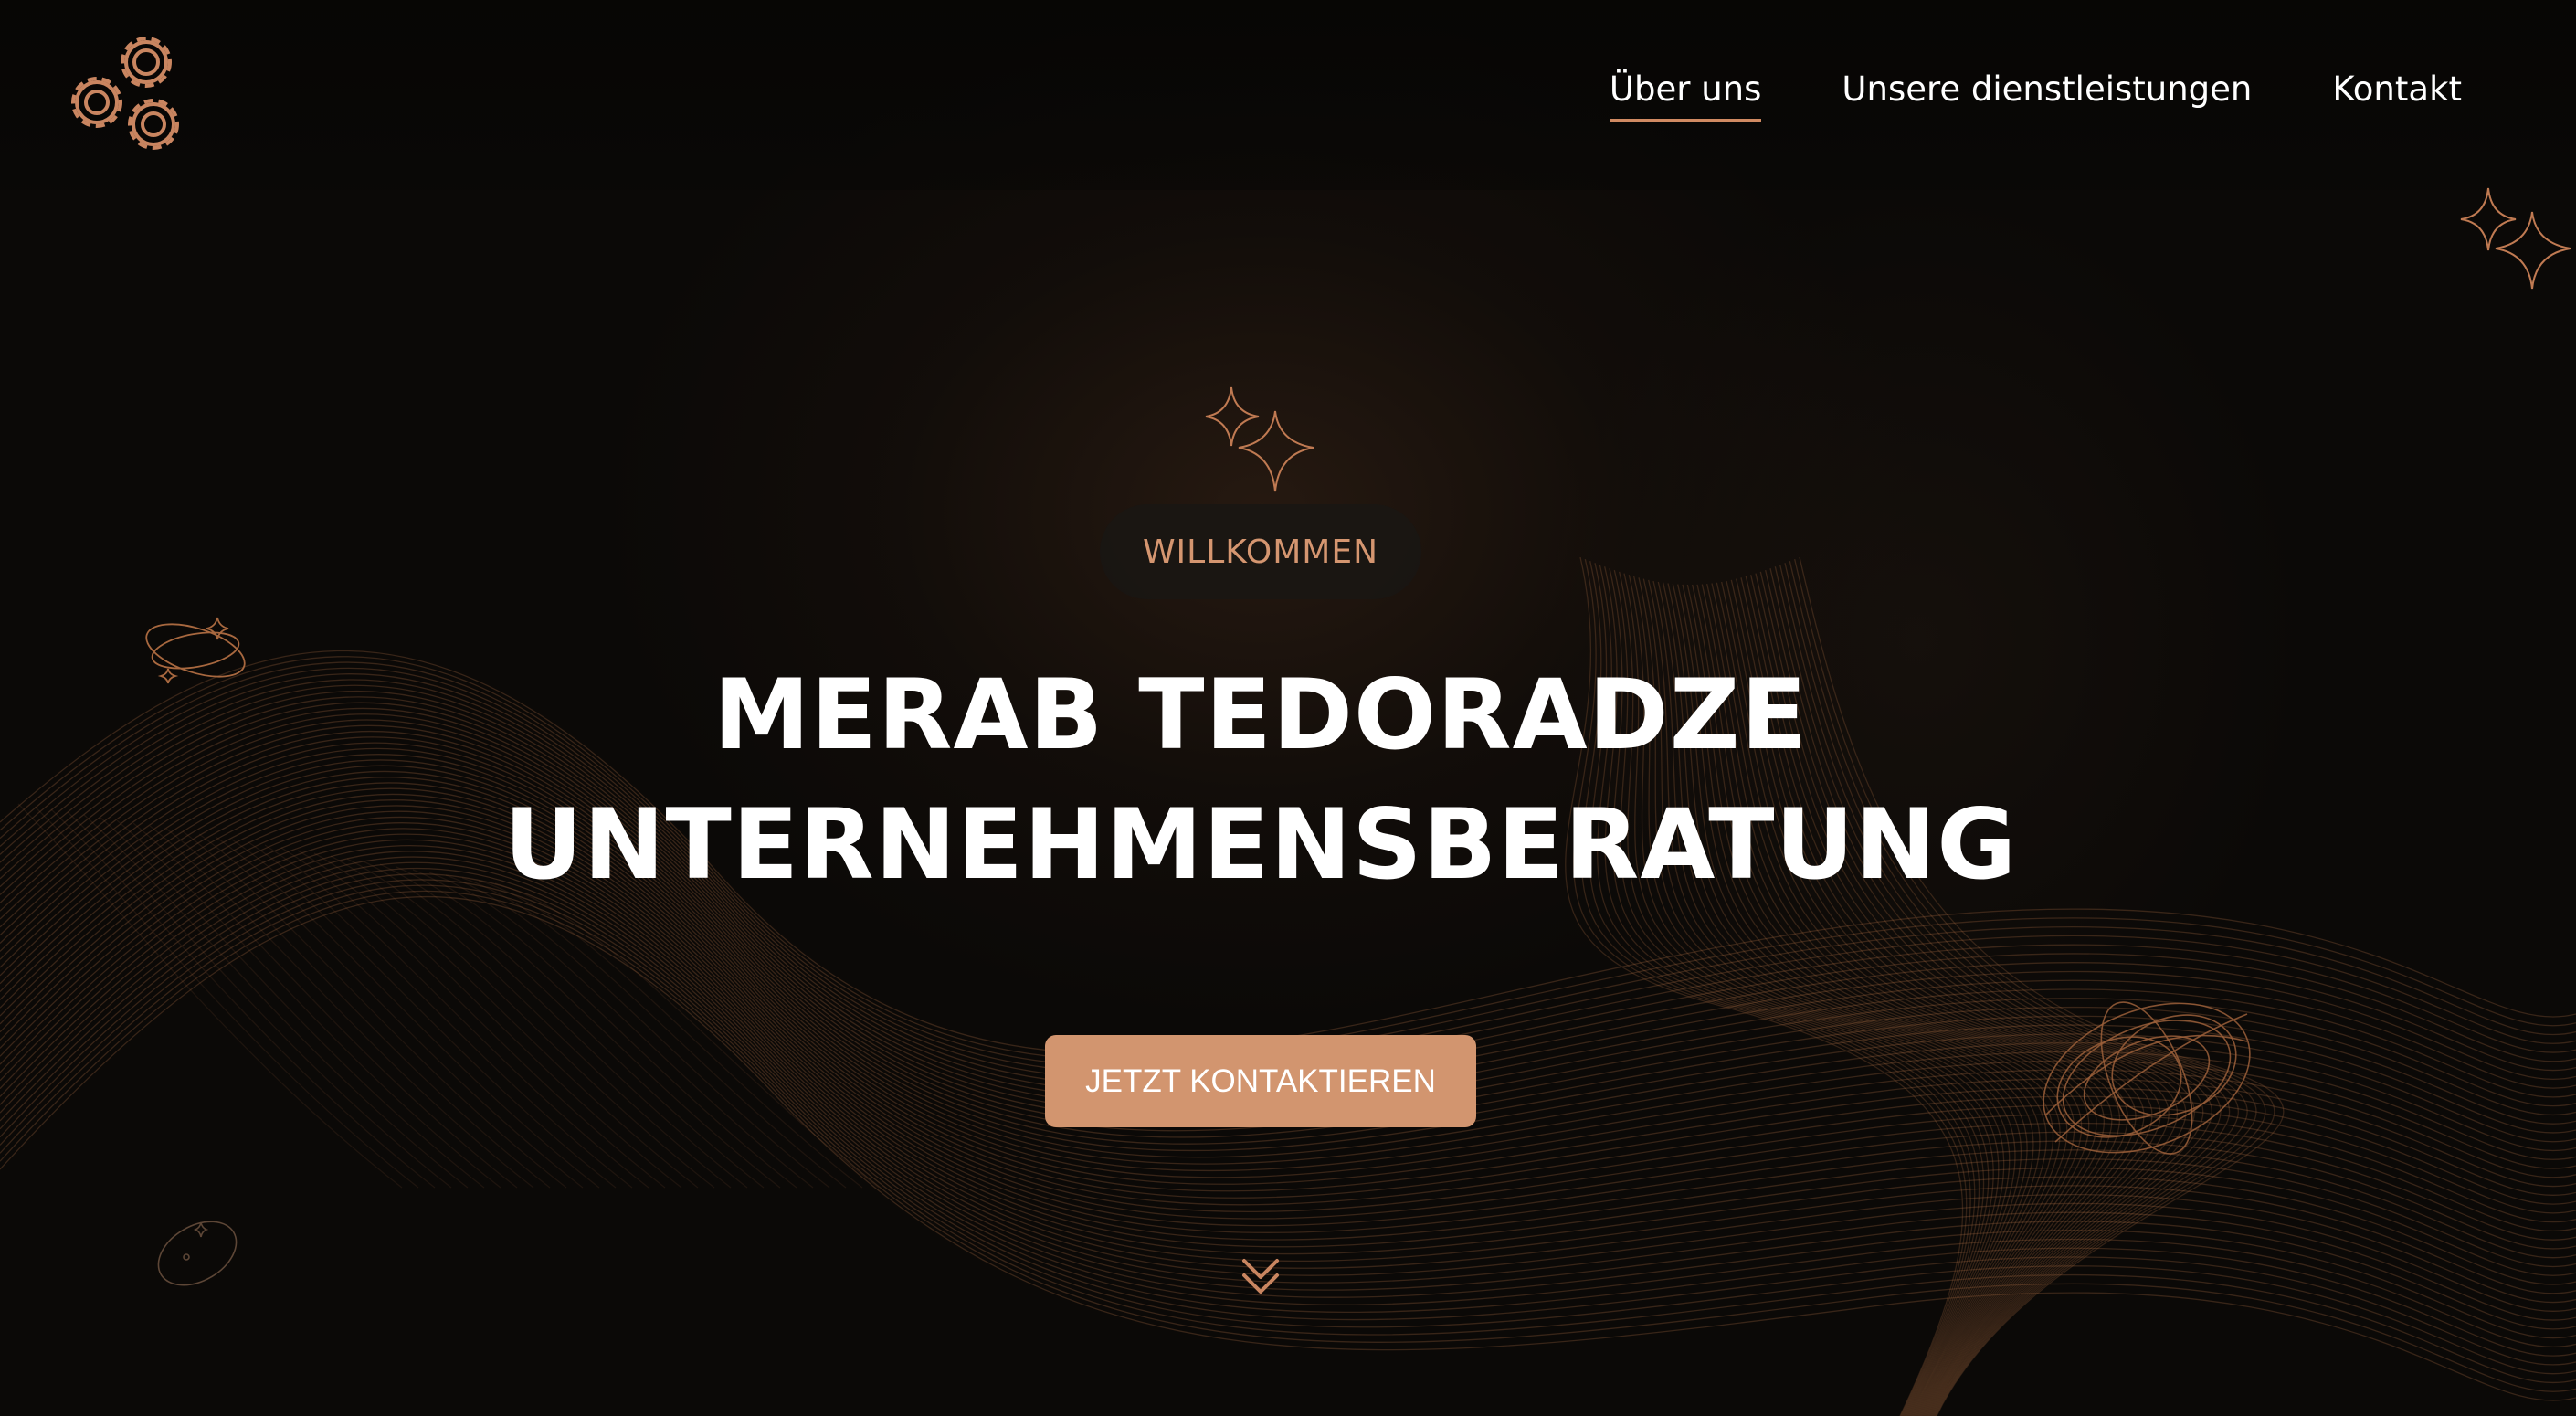  Describe the element at coordinates (197, 1253) in the screenshot. I see `orbit-icon` at that location.